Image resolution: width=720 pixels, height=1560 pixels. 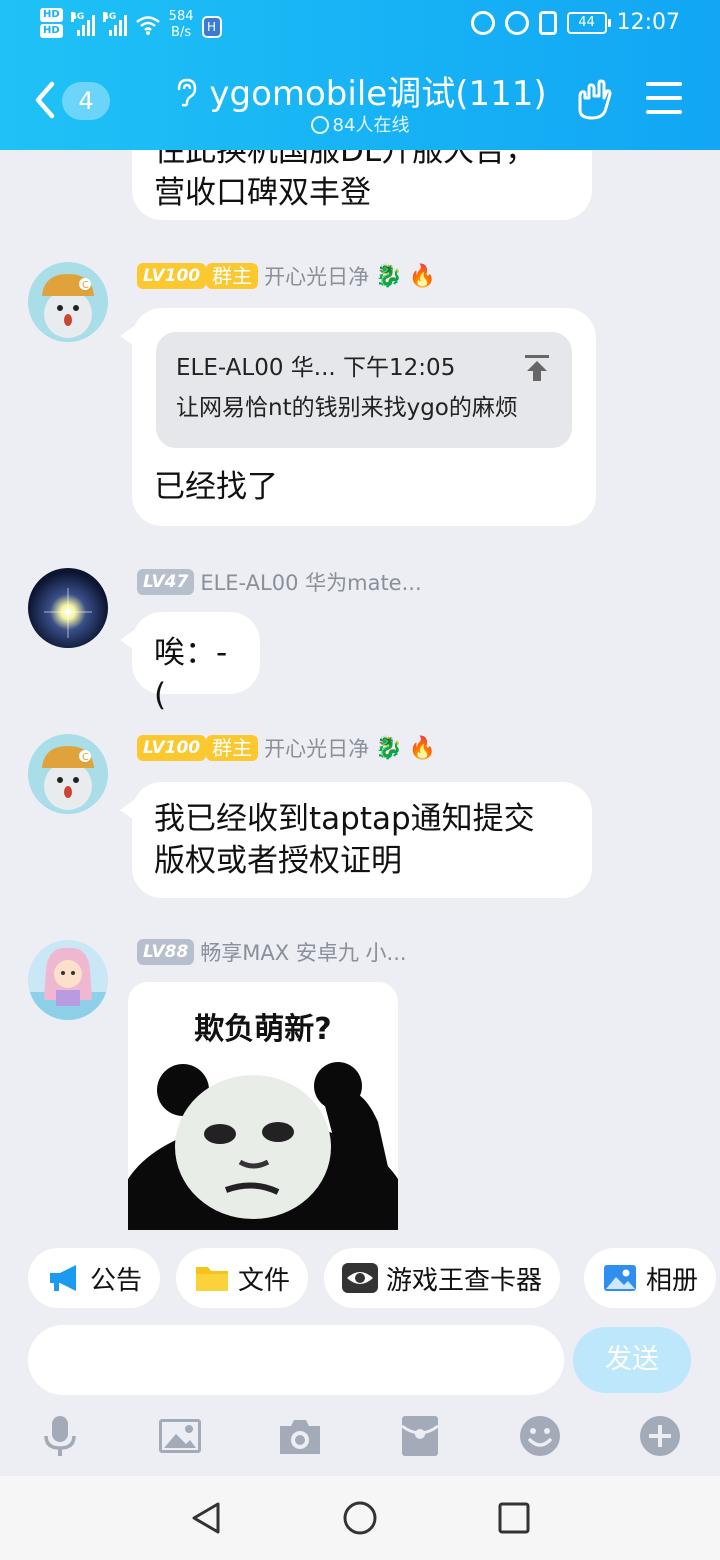 What do you see at coordinates (82, 24) in the screenshot?
I see `signal-icon: 4G` at bounding box center [82, 24].